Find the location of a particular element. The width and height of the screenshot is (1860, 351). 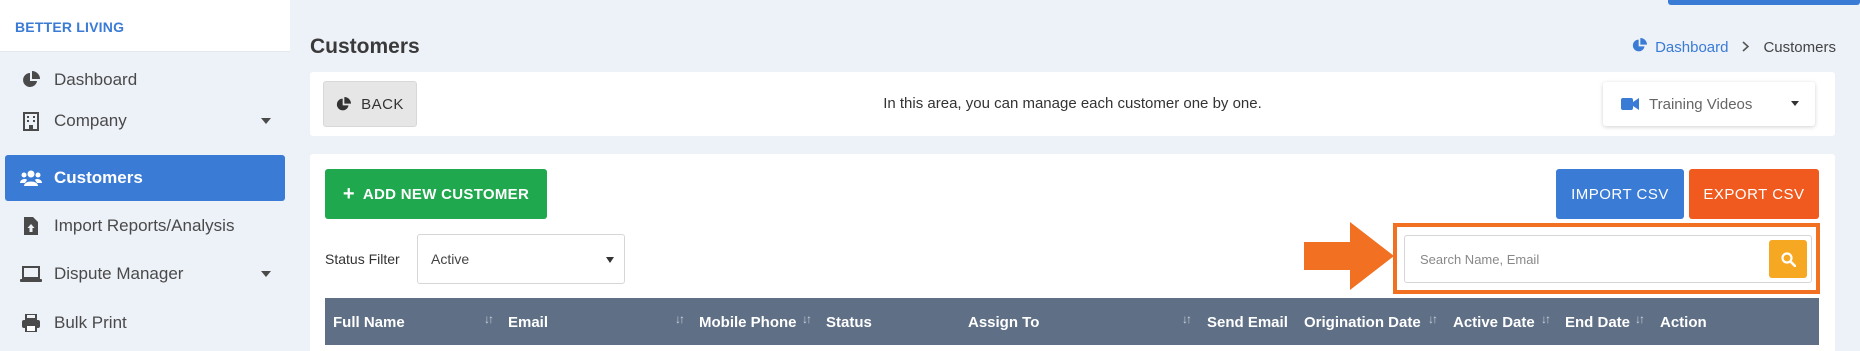

back-button: BACK is located at coordinates (370, 104).